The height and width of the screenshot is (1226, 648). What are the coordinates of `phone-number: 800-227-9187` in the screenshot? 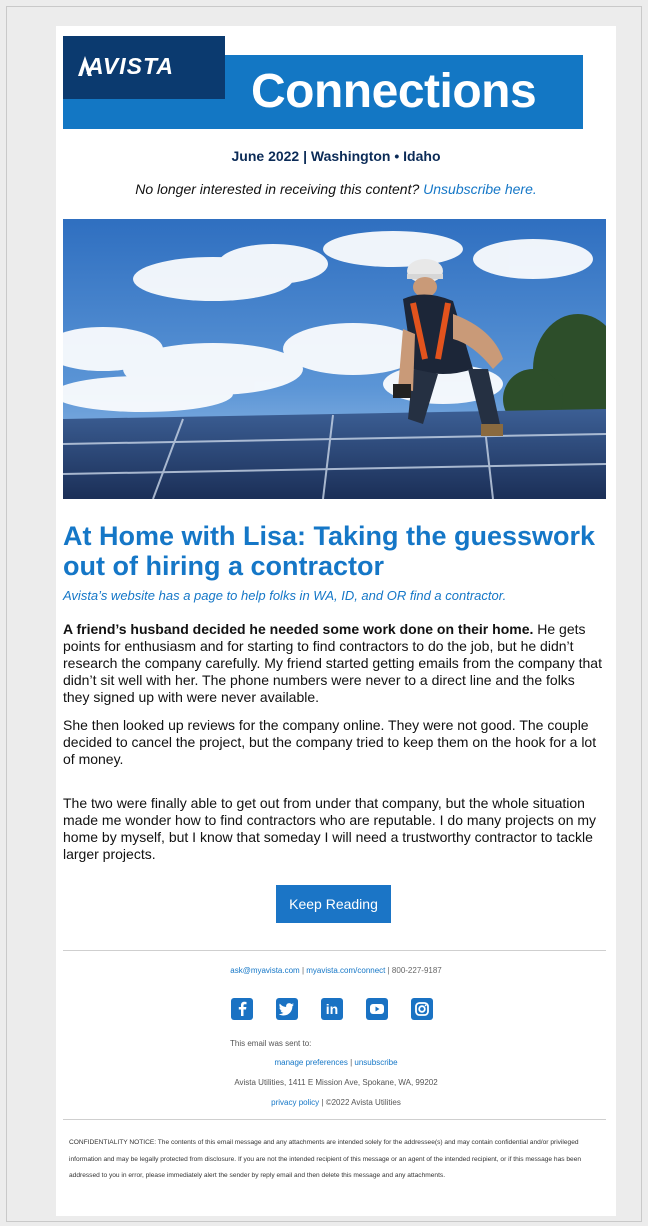 It's located at (416, 970).